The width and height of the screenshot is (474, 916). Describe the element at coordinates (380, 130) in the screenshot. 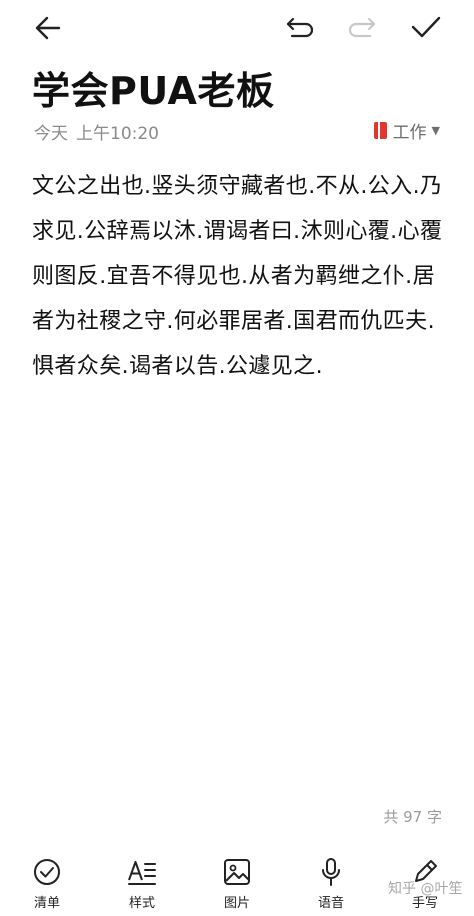

I see `notebook-icon` at that location.